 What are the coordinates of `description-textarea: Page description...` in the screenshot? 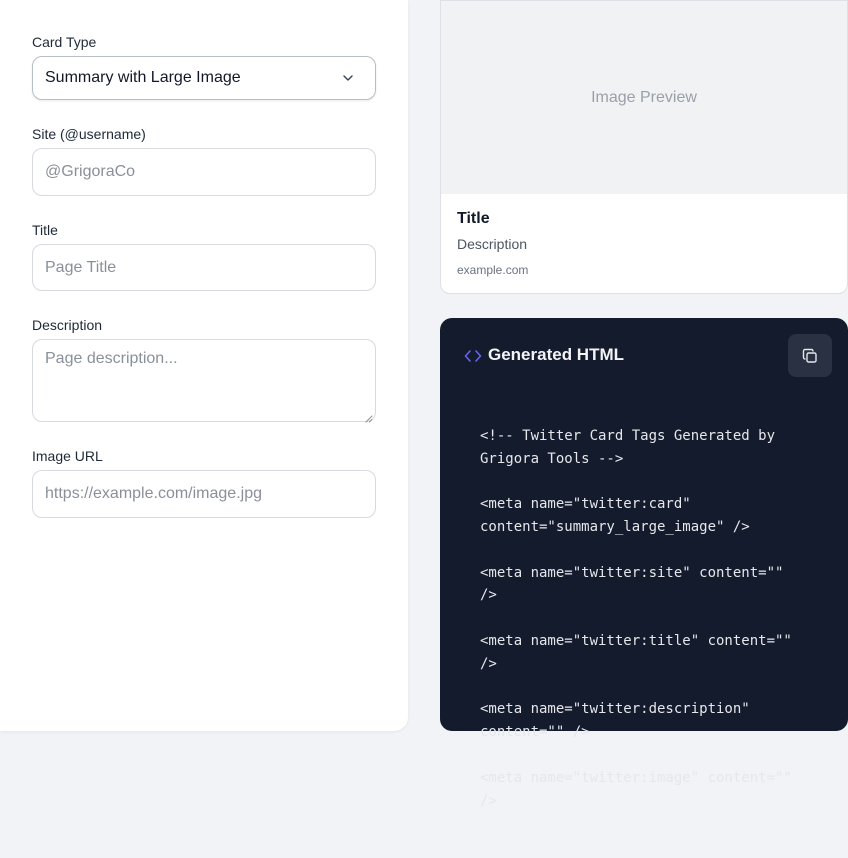 It's located at (204, 381).